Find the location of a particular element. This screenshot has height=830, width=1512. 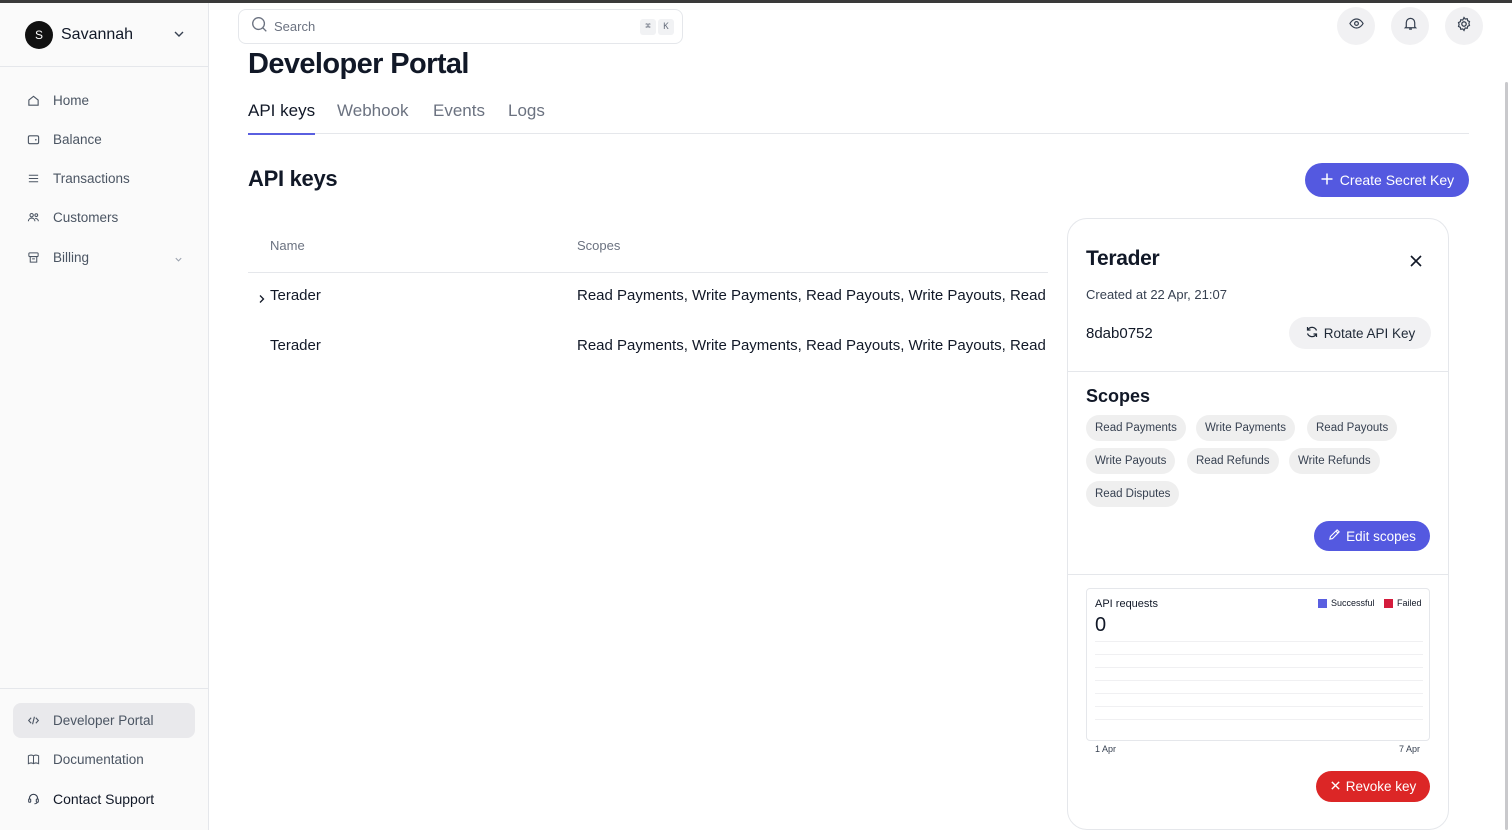

sidebar-item-label: Contact Support is located at coordinates (104, 798).